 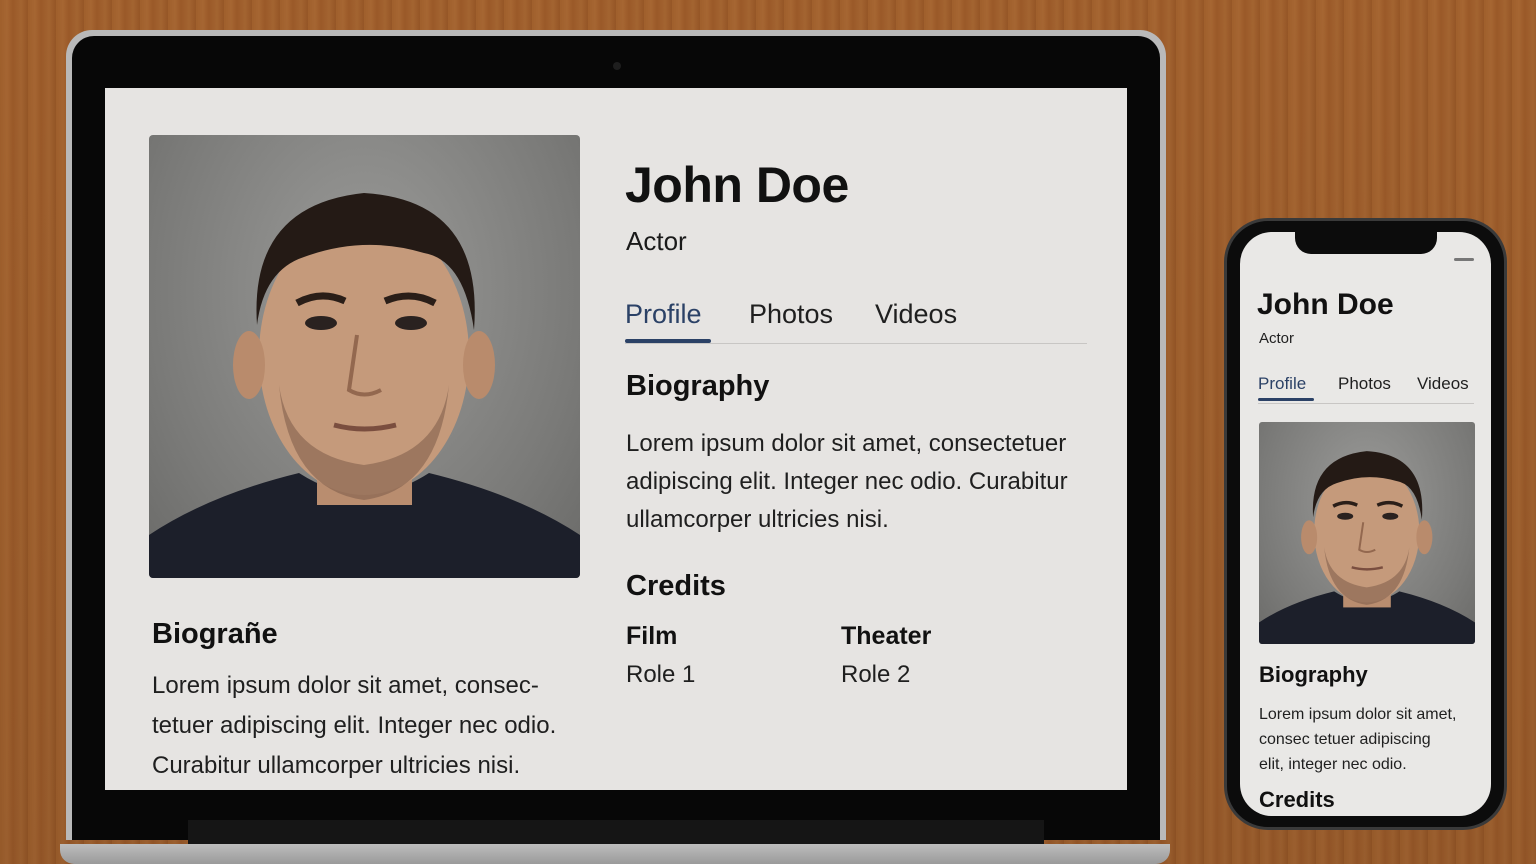 What do you see at coordinates (663, 314) in the screenshot?
I see `tab-profile: Profile` at bounding box center [663, 314].